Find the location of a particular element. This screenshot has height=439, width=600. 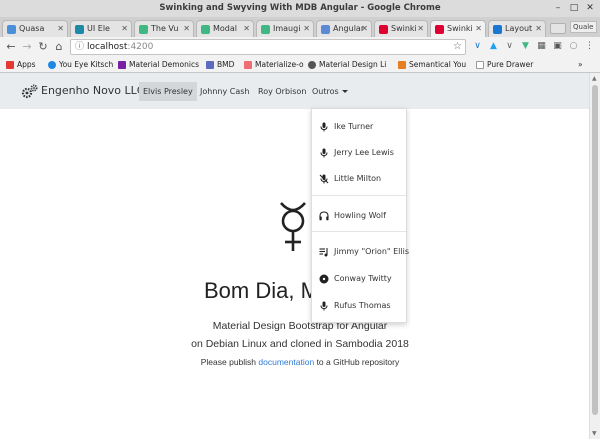

tab-swinking-active: Swinki ✕ is located at coordinates (458, 28).